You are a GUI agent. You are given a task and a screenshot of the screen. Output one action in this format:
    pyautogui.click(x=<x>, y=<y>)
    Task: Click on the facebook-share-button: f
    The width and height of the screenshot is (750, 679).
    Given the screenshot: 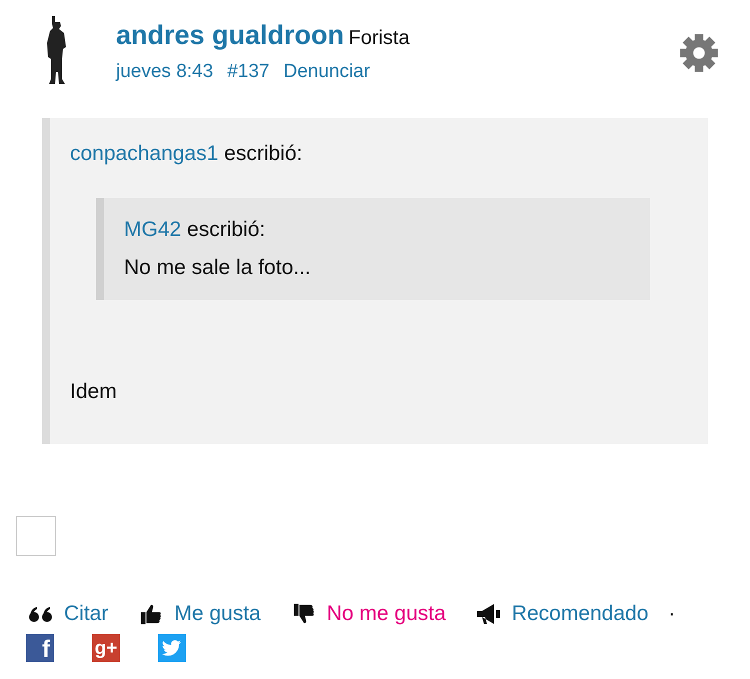 What is the action you would take?
    pyautogui.click(x=40, y=648)
    